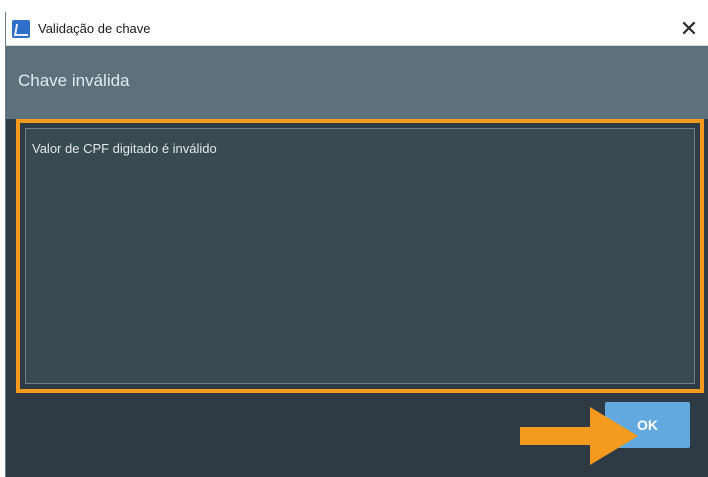 The image size is (708, 477). Describe the element at coordinates (124, 148) in the screenshot. I see `message-text: Valor de CPF digitado é inválido` at that location.